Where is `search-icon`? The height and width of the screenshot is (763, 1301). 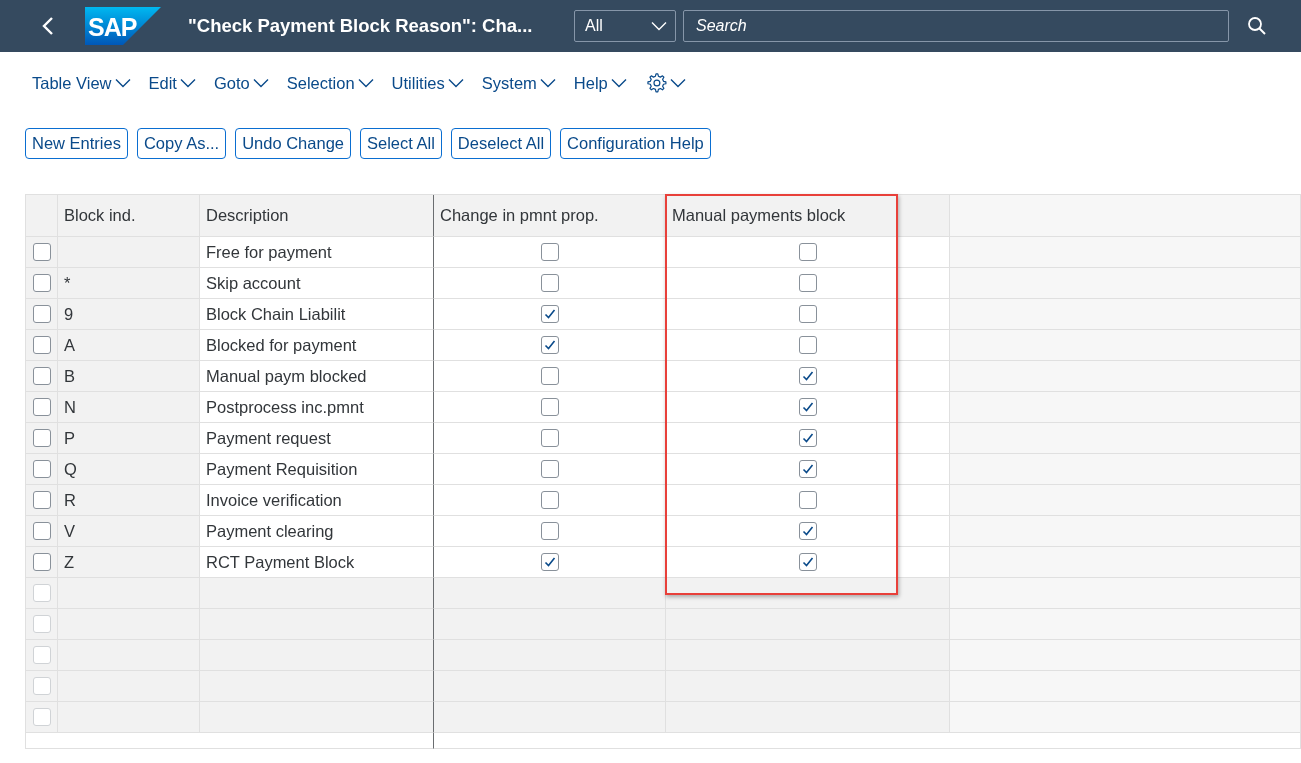
search-icon is located at coordinates (1257, 26).